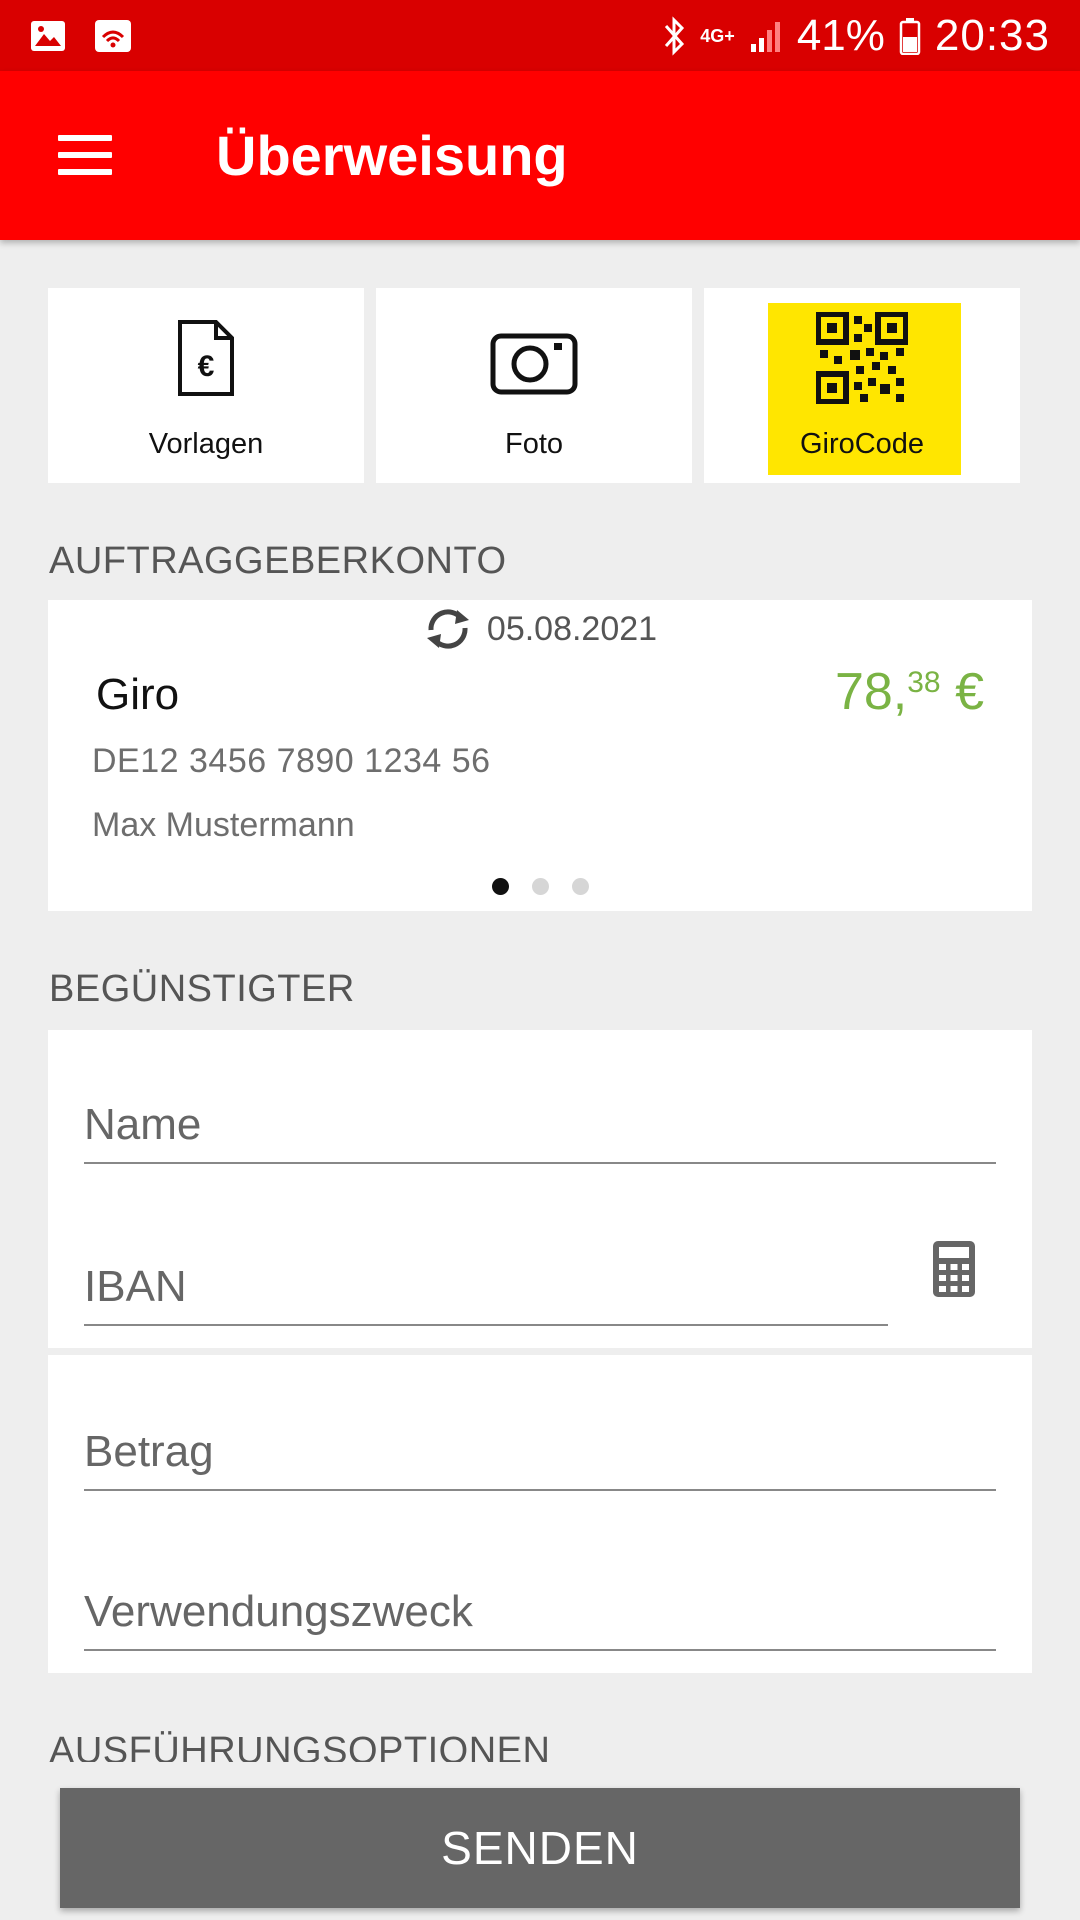 The image size is (1080, 1920). I want to click on options-heading-text: AUSFÜHRUNGSOPTIONEN, so click(300, 1746).